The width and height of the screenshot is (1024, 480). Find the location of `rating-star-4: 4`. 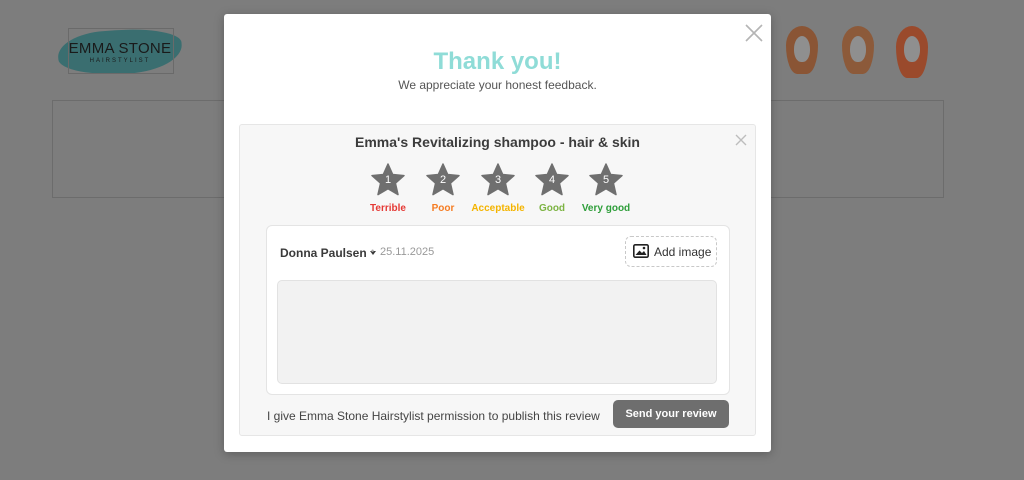

rating-star-4: 4 is located at coordinates (552, 180).